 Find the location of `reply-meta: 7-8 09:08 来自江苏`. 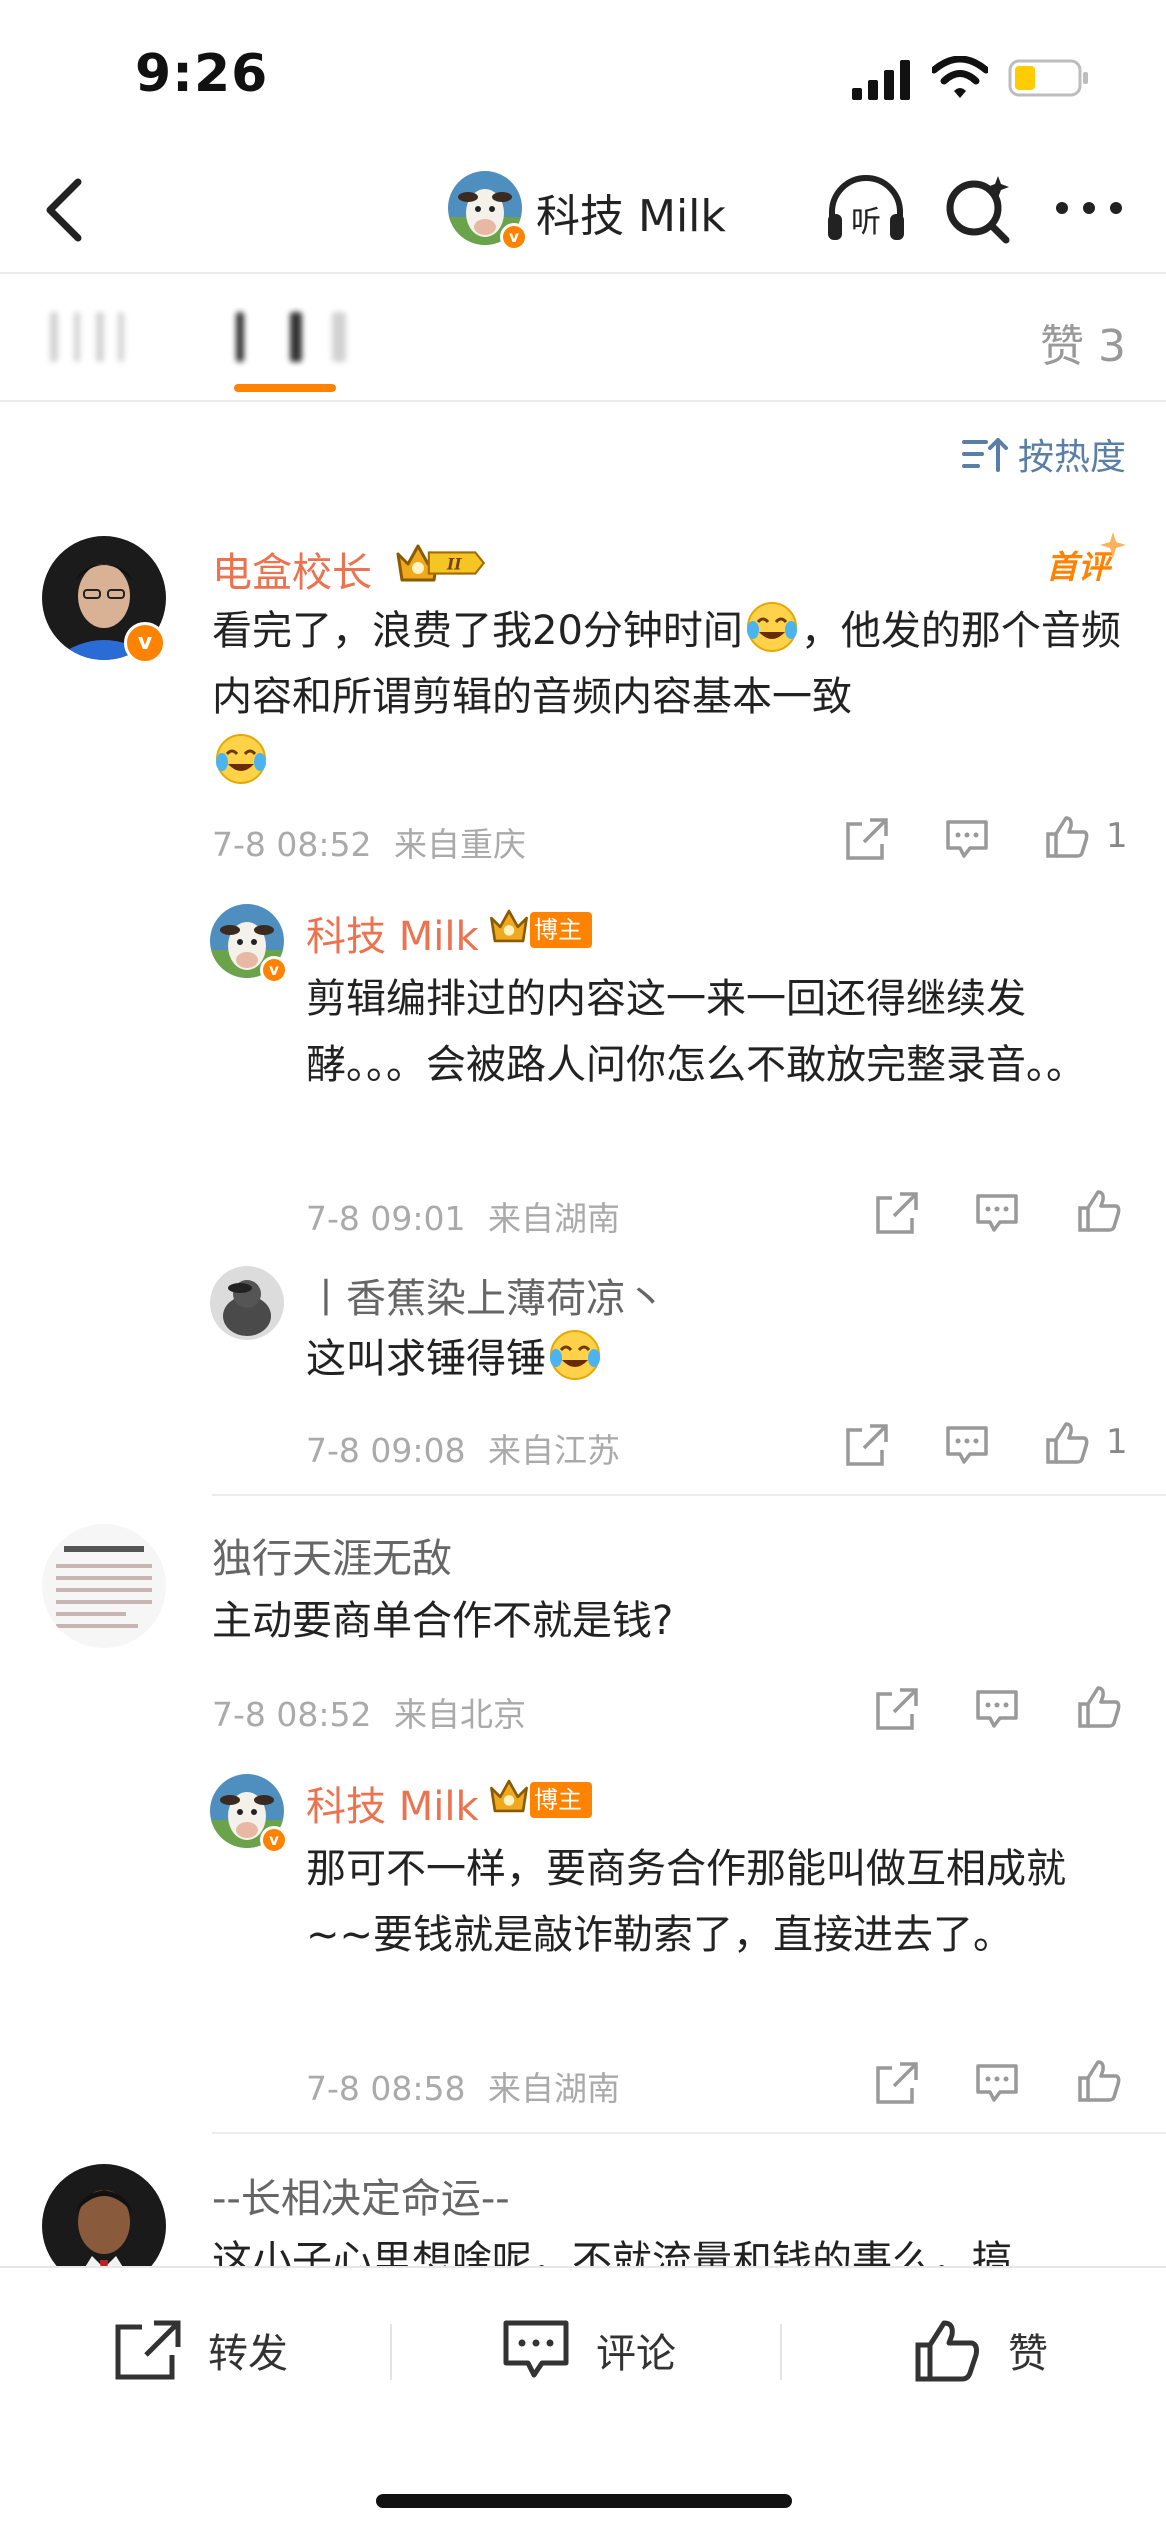

reply-meta: 7-8 09:08 来自江苏 is located at coordinates (463, 1448).